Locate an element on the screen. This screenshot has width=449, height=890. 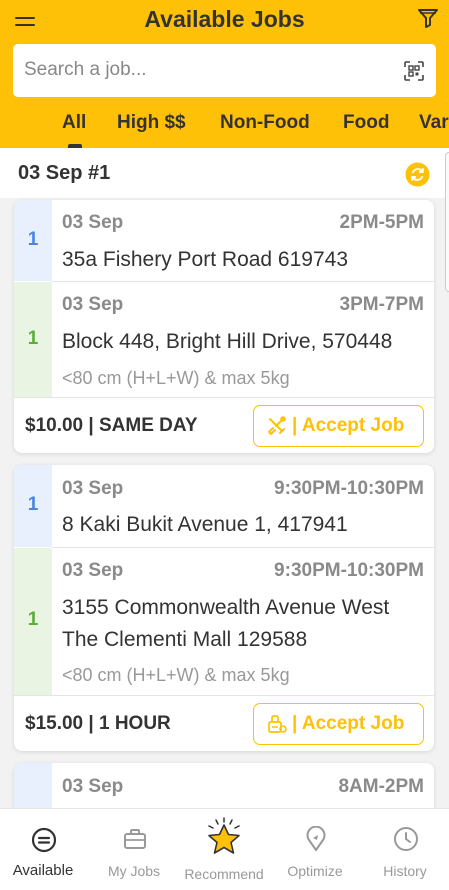
search-bar is located at coordinates (224, 70).